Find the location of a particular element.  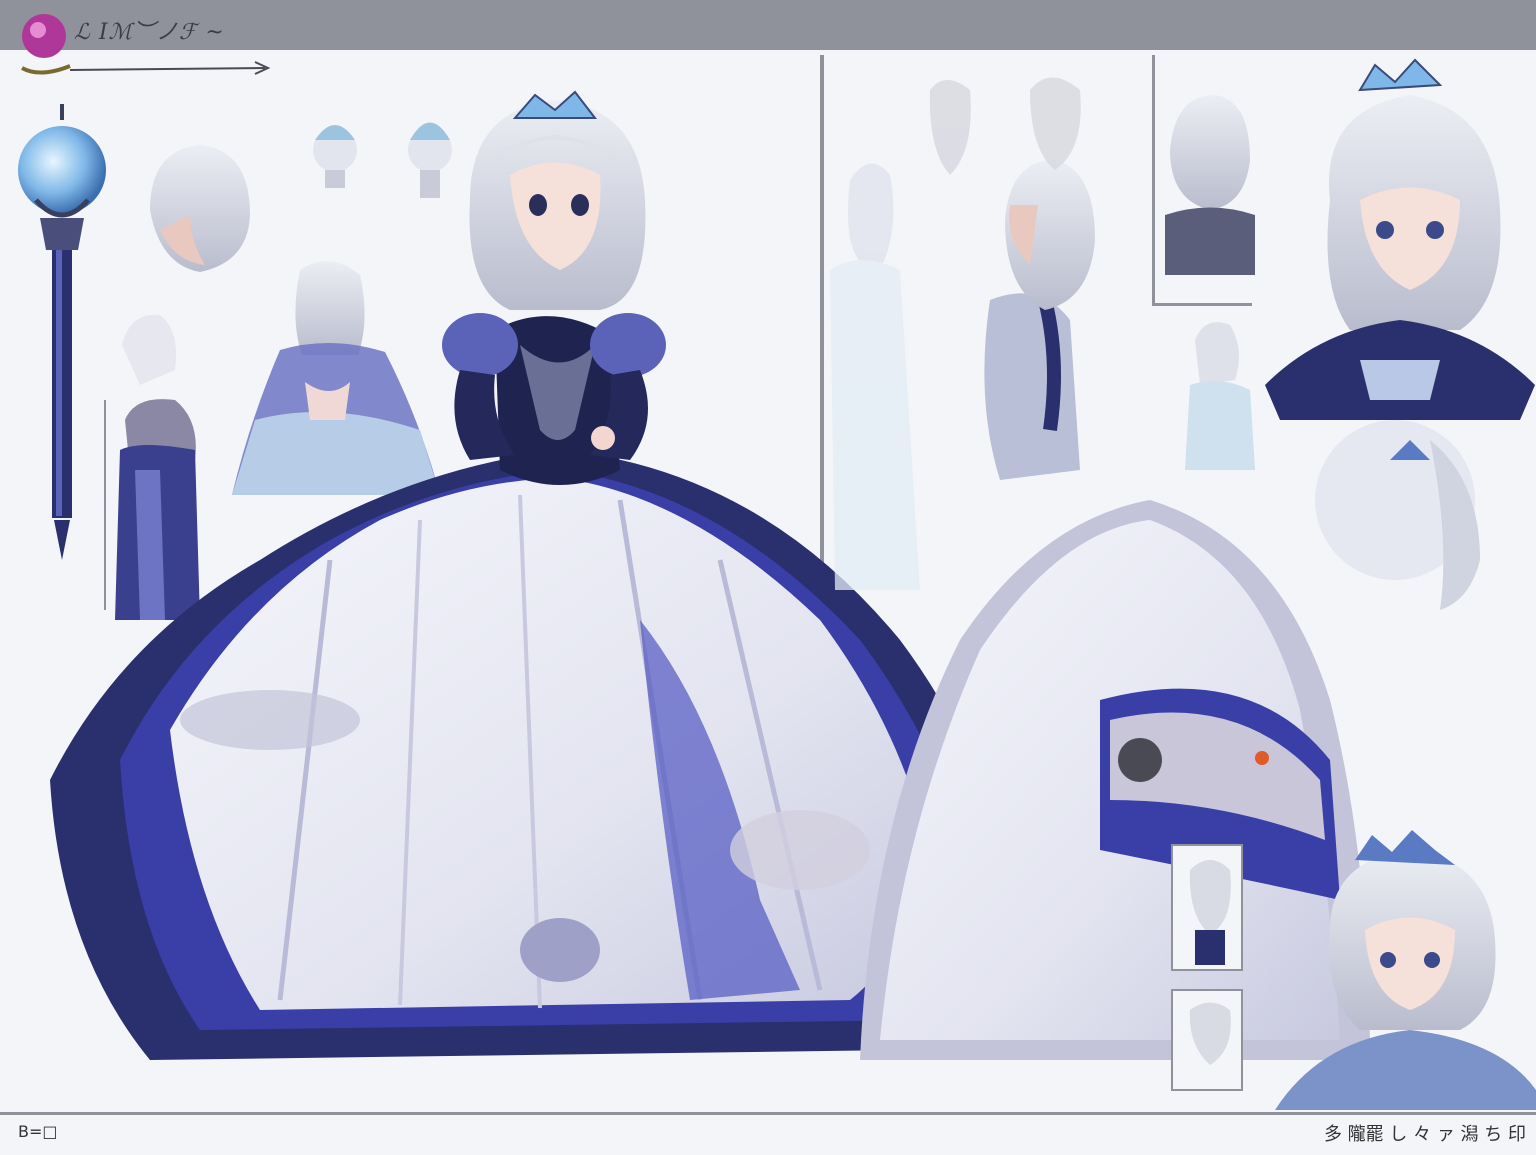

profile-sketch is located at coordinates (152, 467).